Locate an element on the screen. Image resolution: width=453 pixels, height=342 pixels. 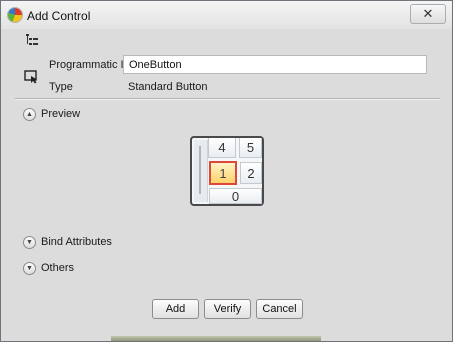
programmatic-id-label: Programmatic Id is located at coordinates (89, 65).